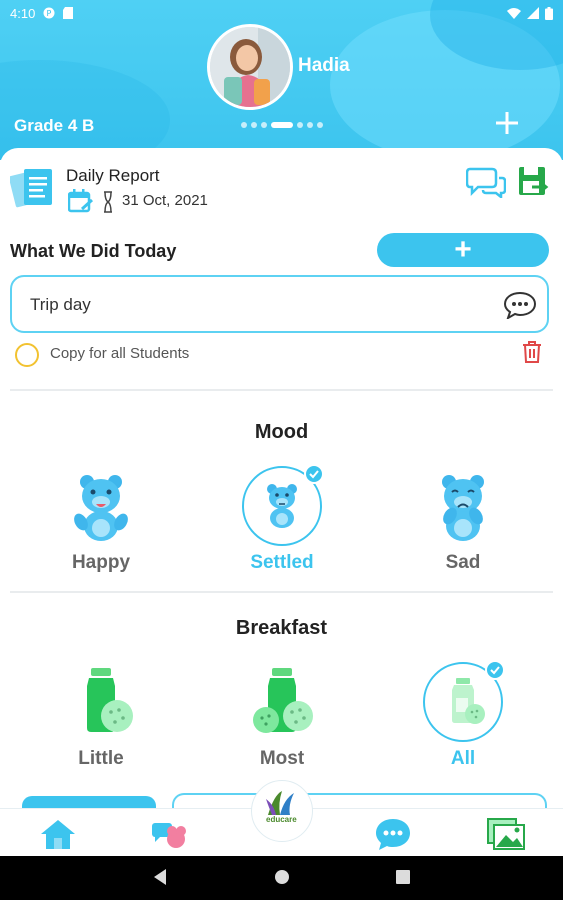 The image size is (563, 900). What do you see at coordinates (506, 834) in the screenshot?
I see `gallery-icon` at bounding box center [506, 834].